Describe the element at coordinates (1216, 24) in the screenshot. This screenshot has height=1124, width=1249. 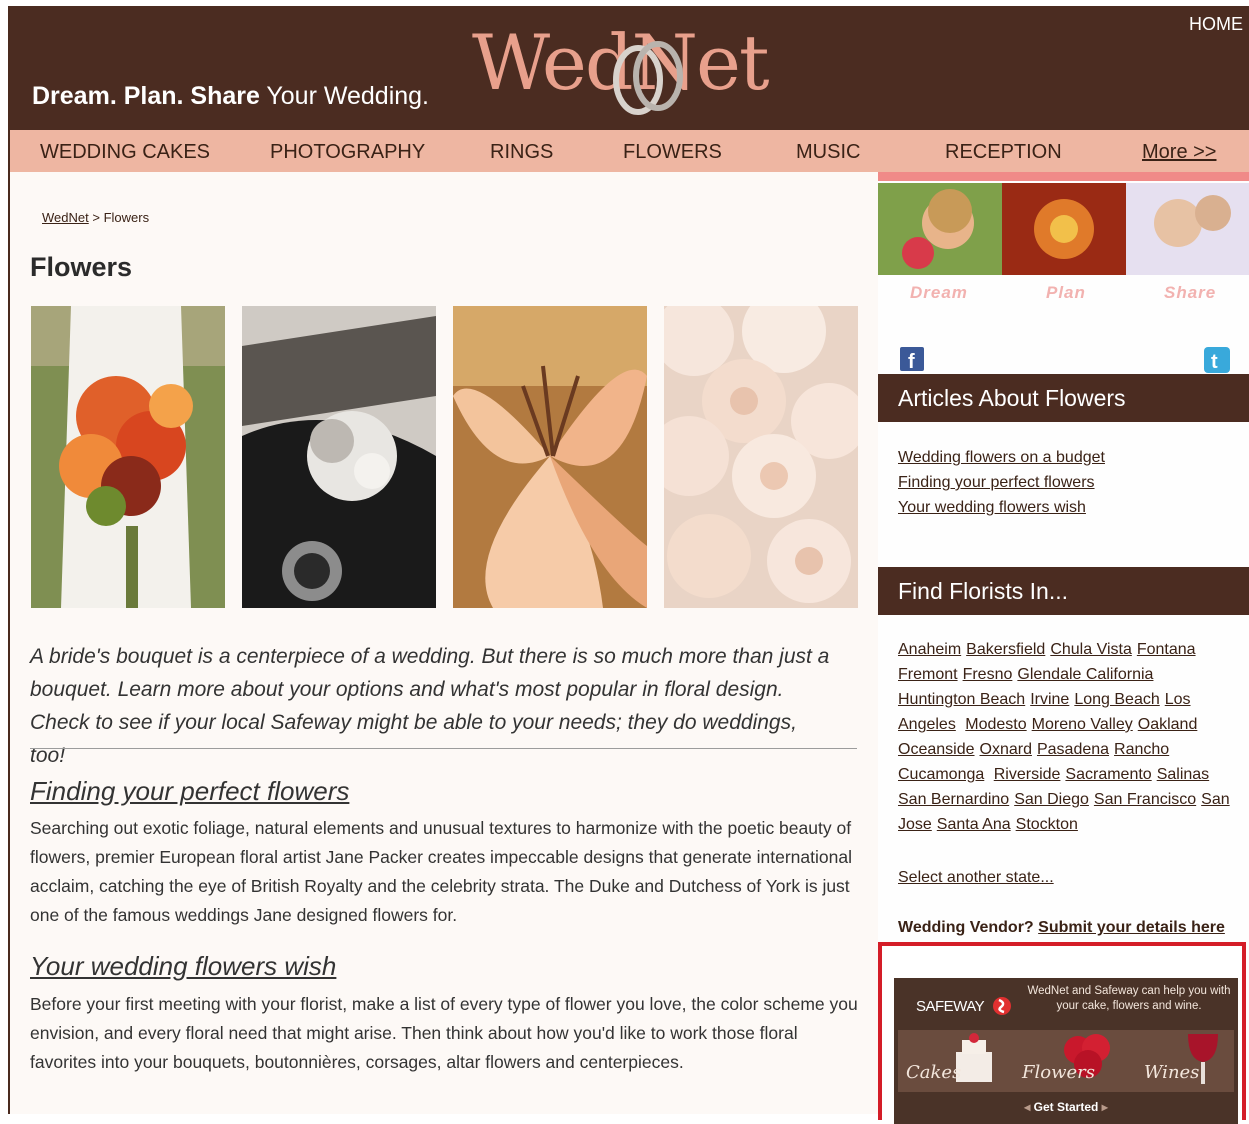
I see `home-link: HOME` at that location.